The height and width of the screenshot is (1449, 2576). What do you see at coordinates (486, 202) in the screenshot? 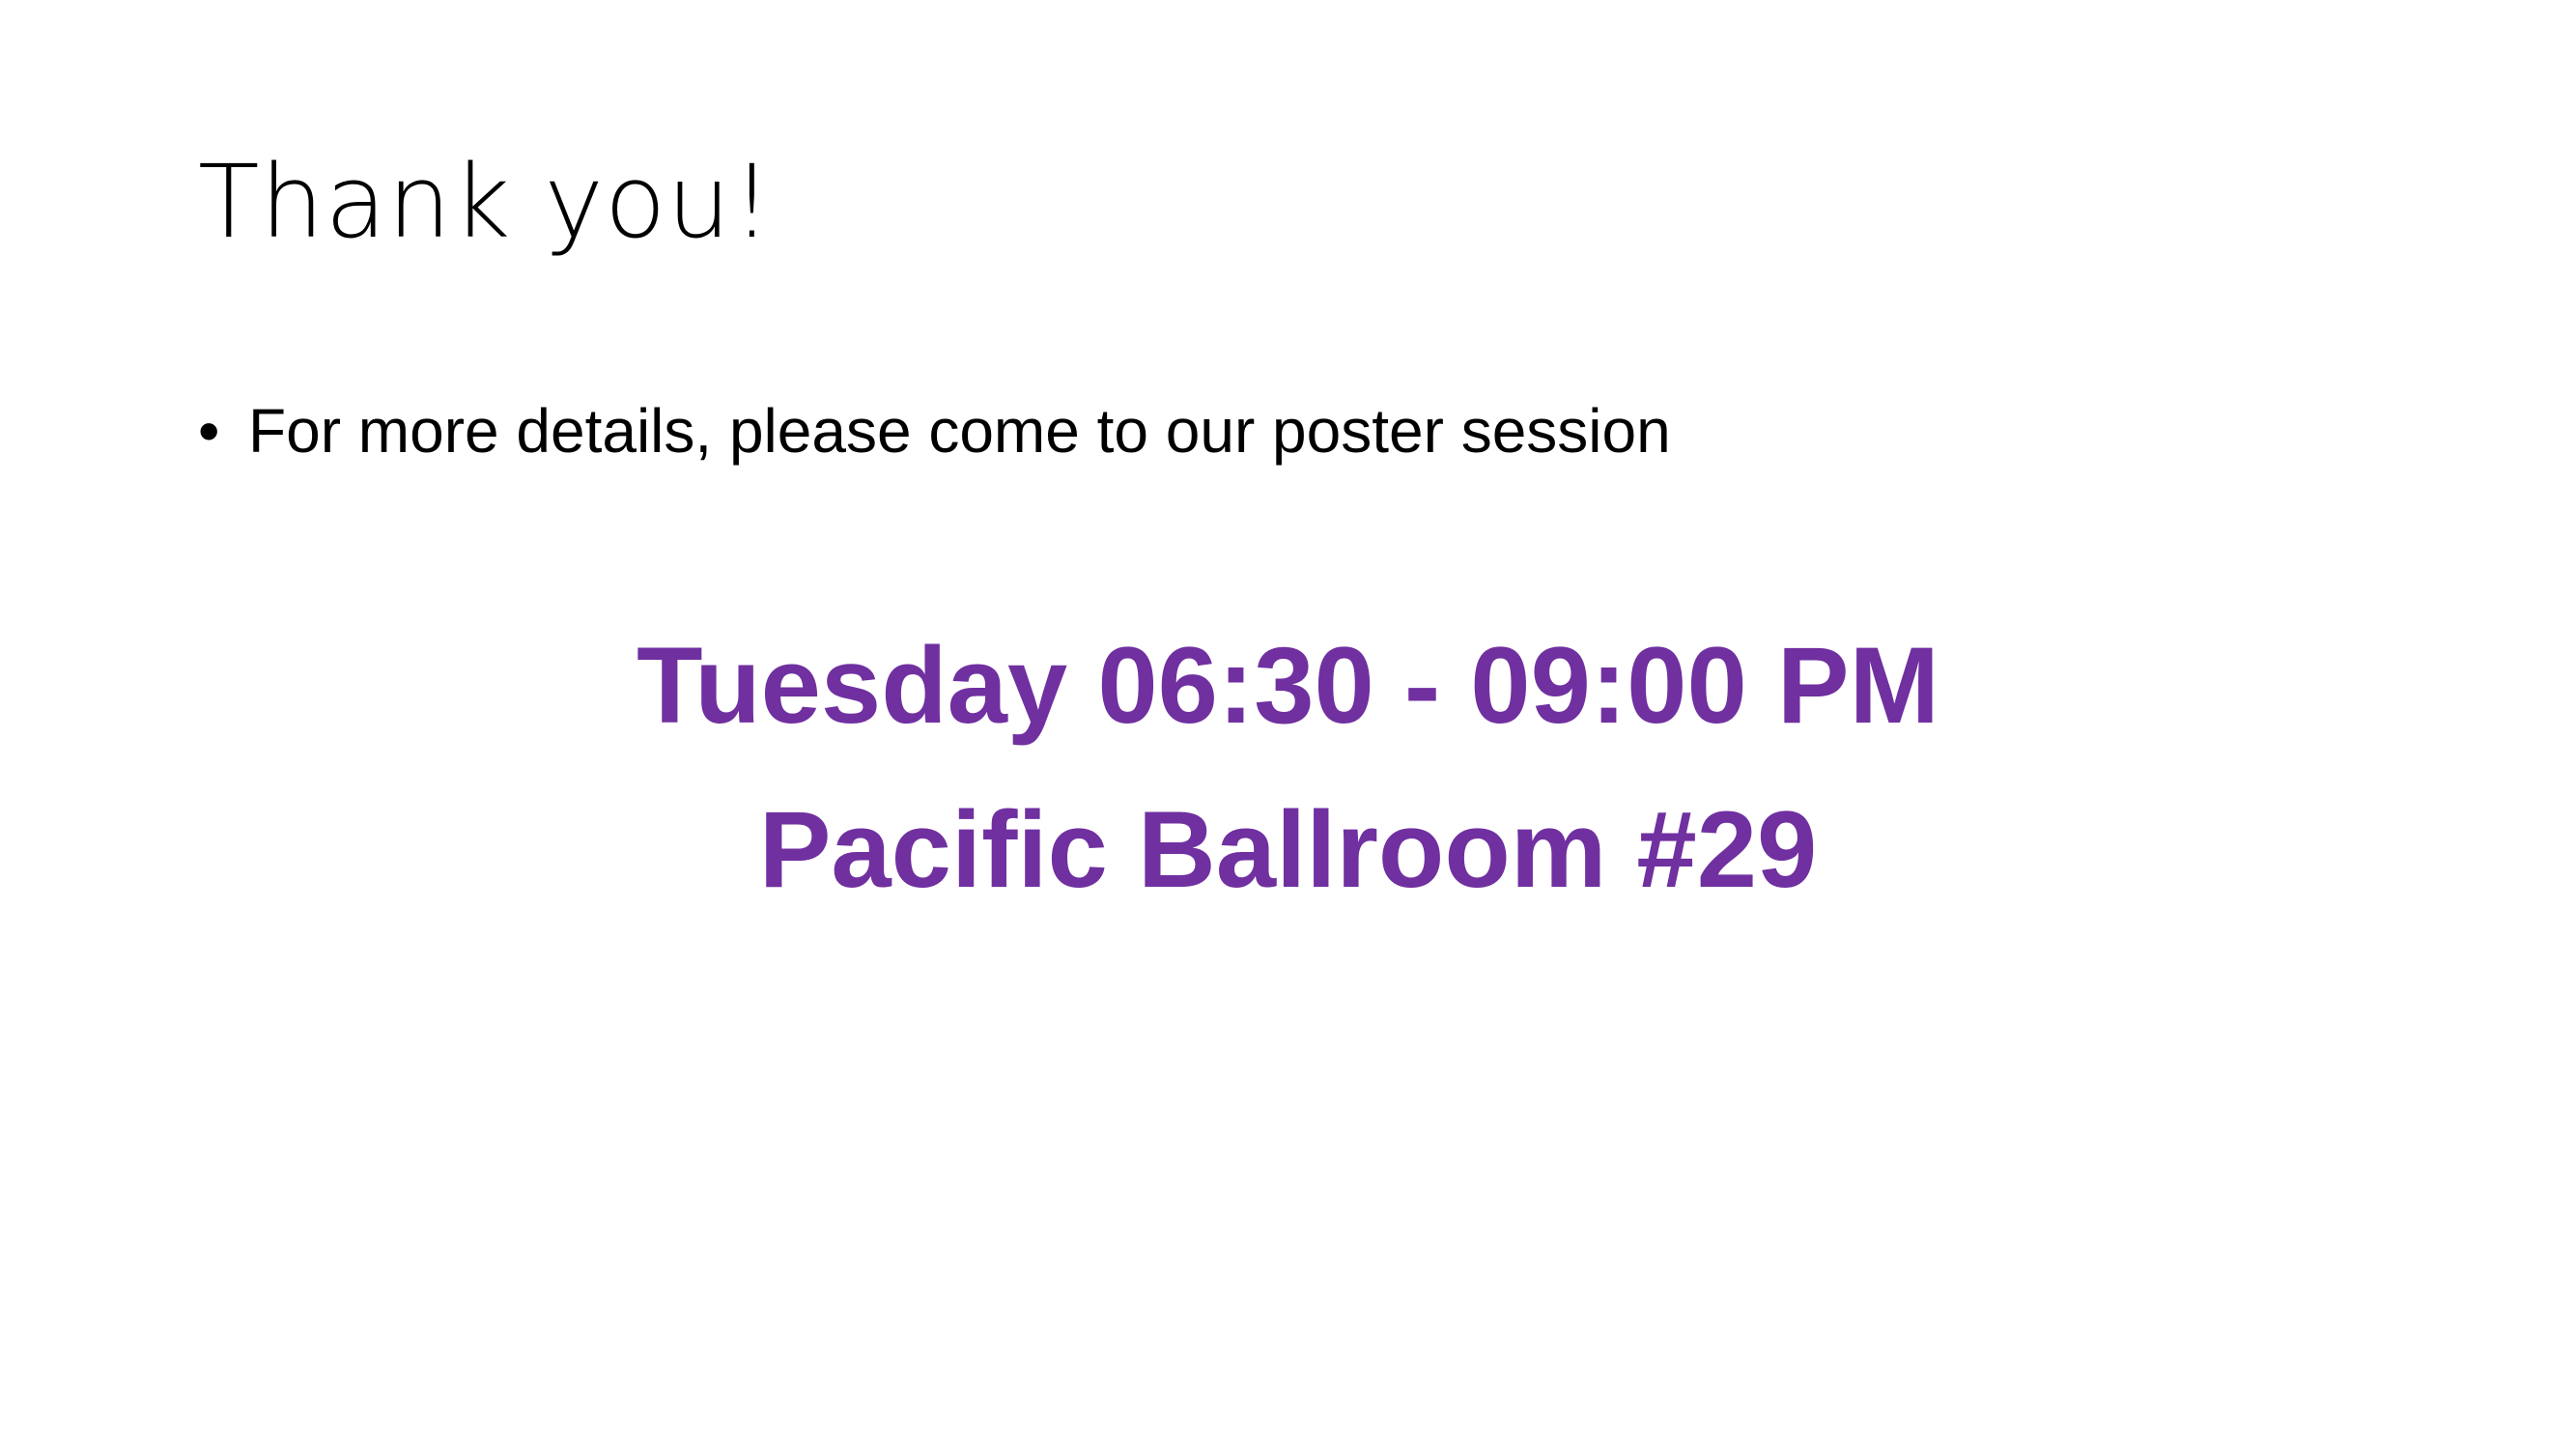
I see `slide-title: Thank you!` at bounding box center [486, 202].